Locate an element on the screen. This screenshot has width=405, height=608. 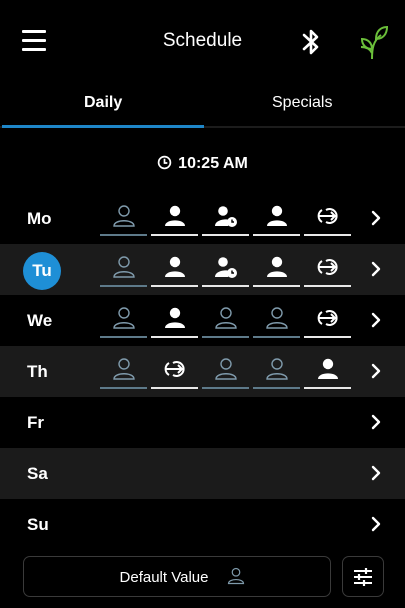
day-row-su: Su is located at coordinates (202, 524).